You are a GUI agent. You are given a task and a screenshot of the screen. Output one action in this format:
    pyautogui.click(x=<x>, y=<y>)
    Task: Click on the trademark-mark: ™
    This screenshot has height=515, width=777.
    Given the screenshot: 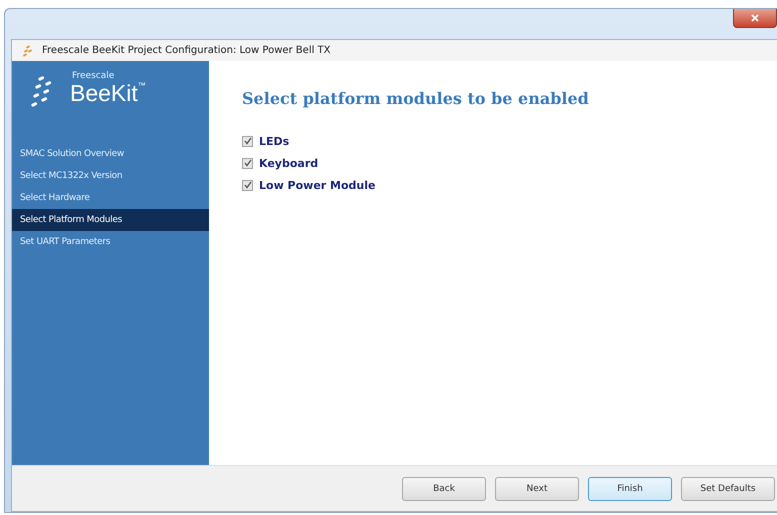 What is the action you would take?
    pyautogui.click(x=142, y=85)
    